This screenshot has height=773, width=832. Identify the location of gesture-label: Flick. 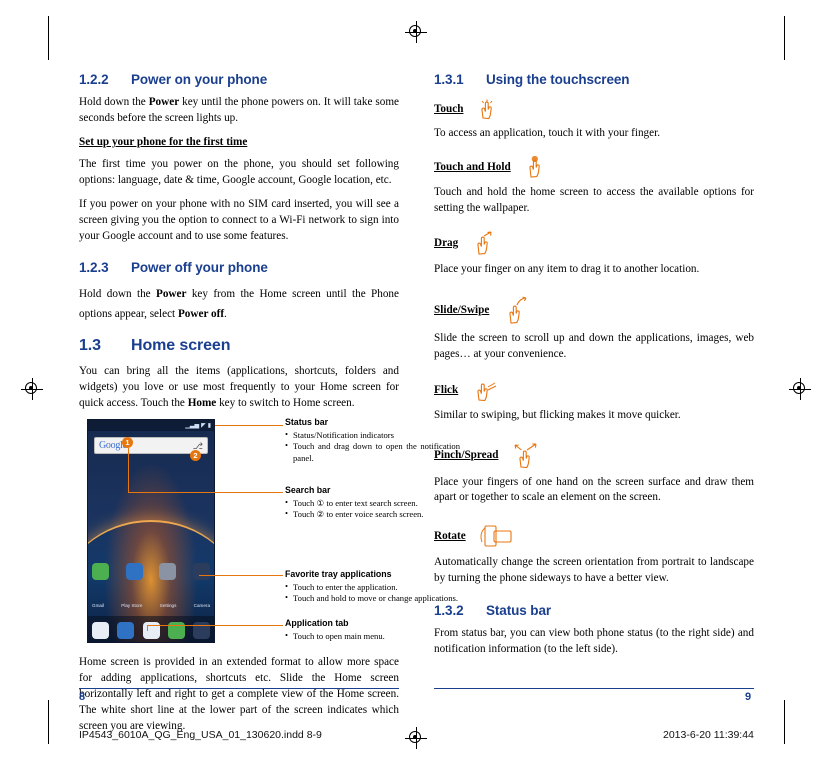
(446, 389).